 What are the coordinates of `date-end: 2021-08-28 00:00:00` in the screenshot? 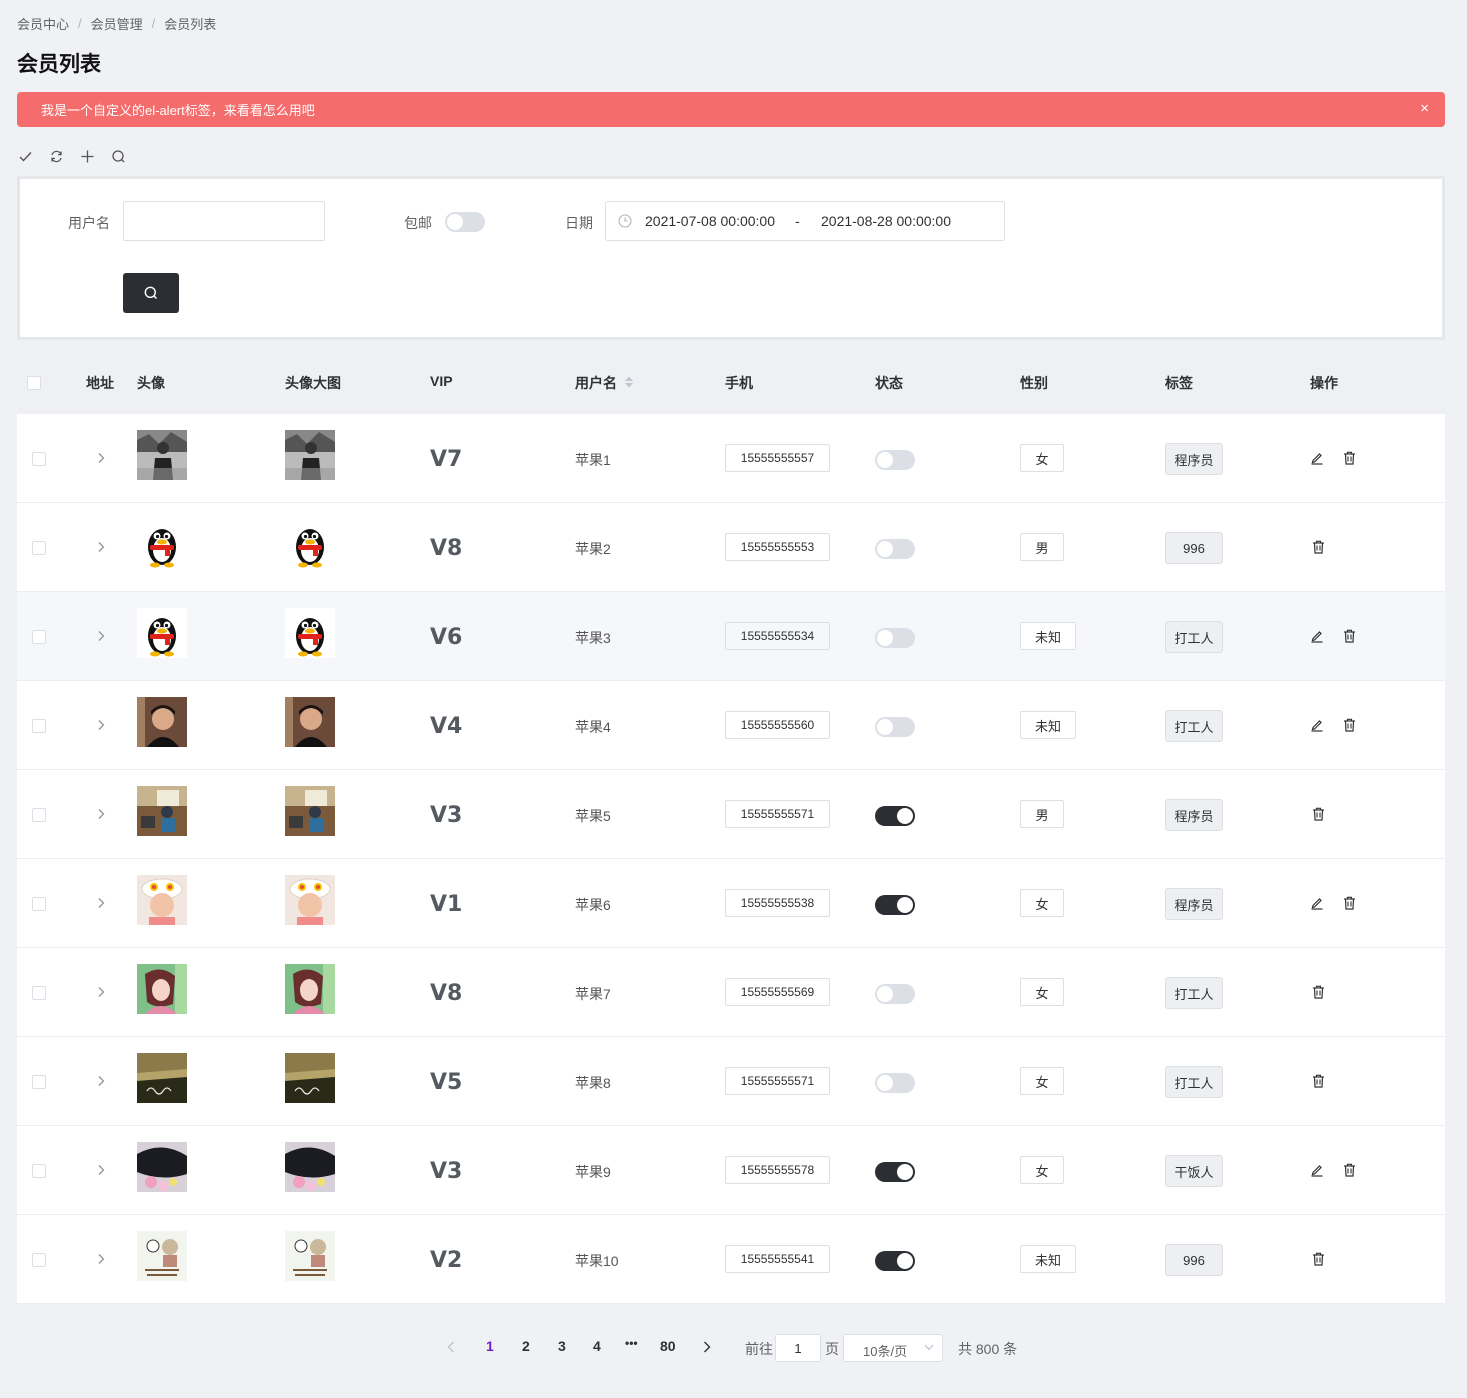 It's located at (886, 221).